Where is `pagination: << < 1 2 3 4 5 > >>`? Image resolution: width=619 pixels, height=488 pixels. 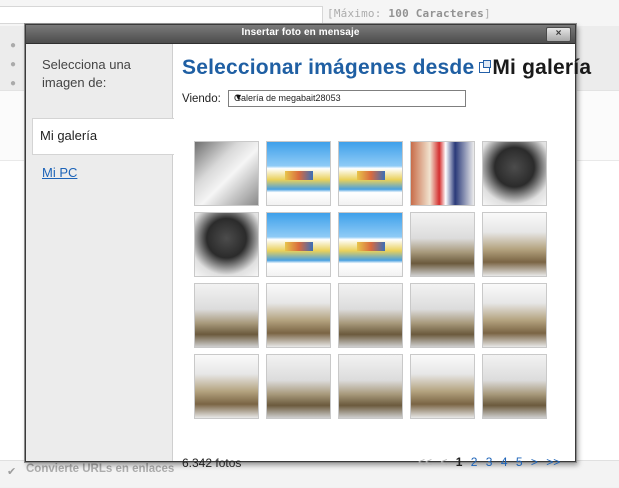
pagination: << < 1 2 3 4 5 > >> is located at coordinates (491, 462).